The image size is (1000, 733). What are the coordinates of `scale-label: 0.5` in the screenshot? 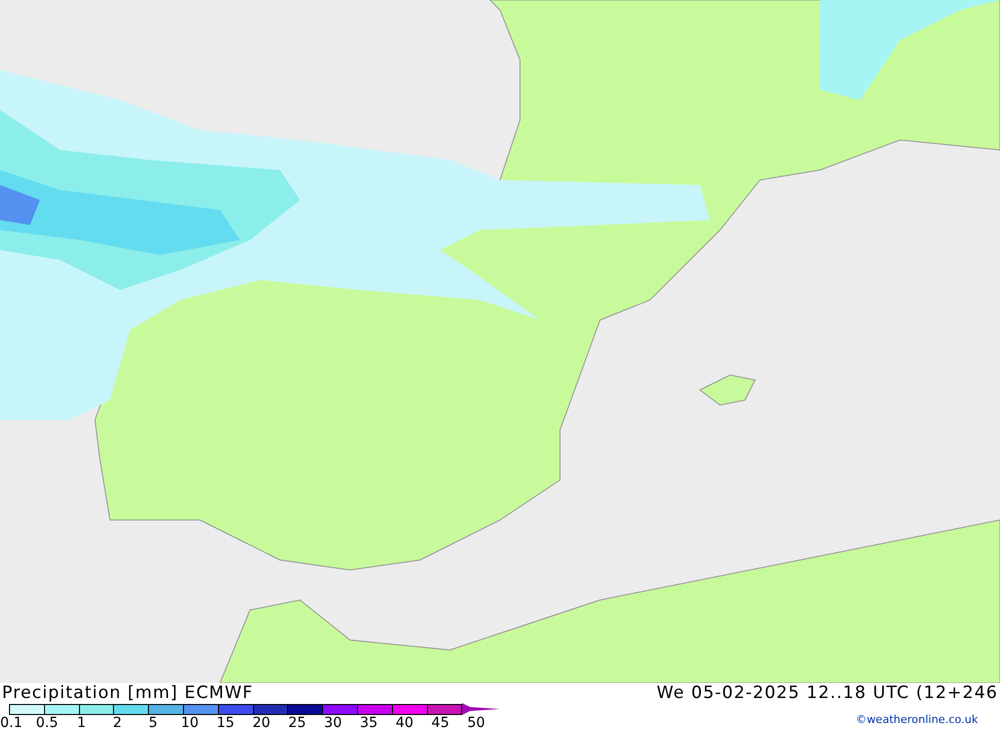 It's located at (47, 723).